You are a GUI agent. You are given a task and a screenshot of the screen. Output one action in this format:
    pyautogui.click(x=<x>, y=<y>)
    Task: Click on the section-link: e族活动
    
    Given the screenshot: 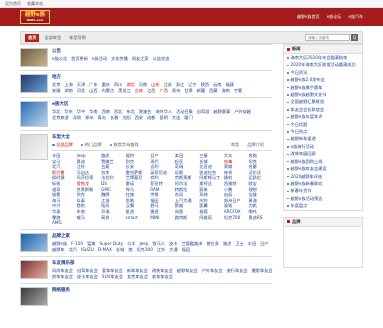 What is the action you would take?
    pyautogui.click(x=99, y=58)
    